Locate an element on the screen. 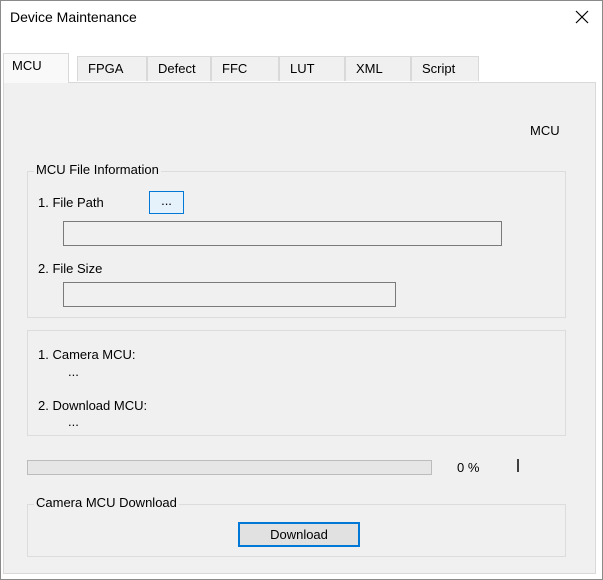 The width and height of the screenshot is (603, 580). progress-percent-text: 0 % is located at coordinates (468, 467).